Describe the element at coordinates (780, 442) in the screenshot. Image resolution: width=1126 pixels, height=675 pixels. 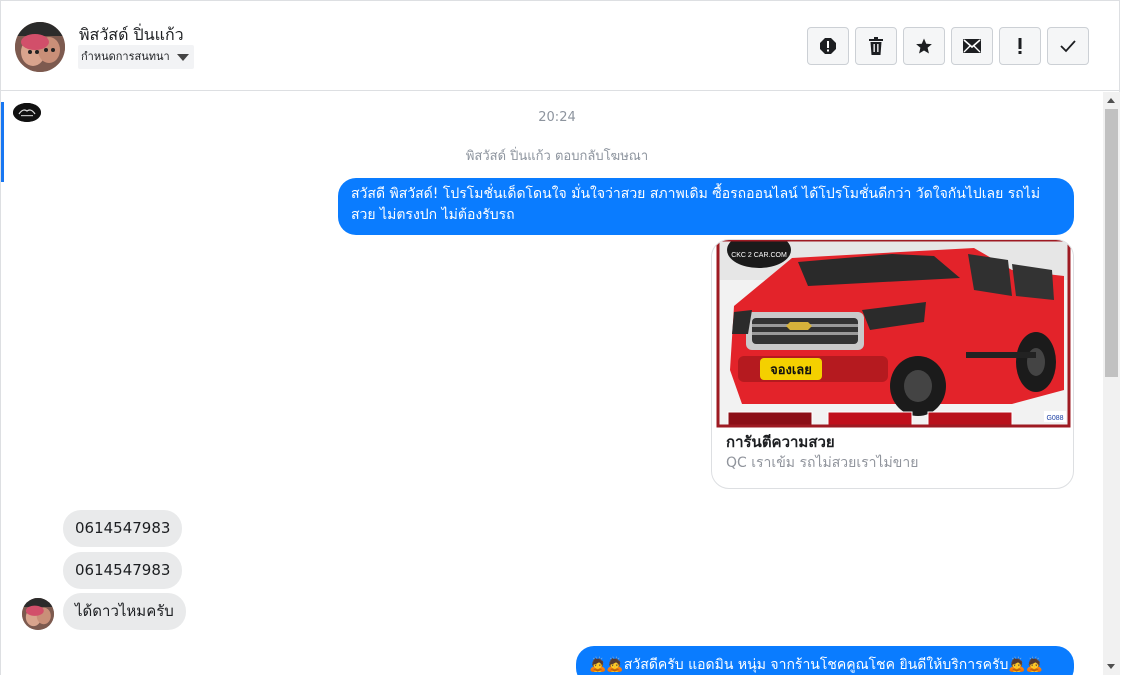
I see `ad-card-title: การันตีความสวย` at that location.